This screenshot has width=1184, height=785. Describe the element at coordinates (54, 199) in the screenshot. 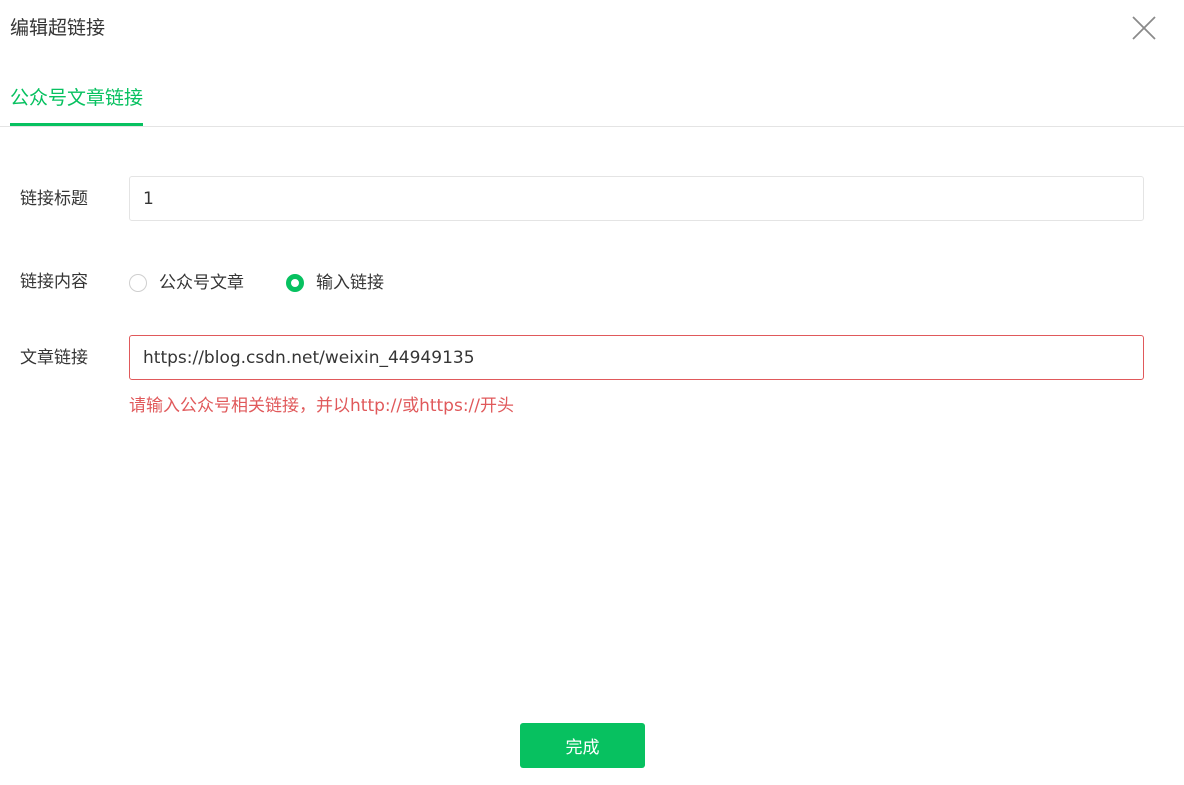

I see `link-title-label: 链接标题` at that location.